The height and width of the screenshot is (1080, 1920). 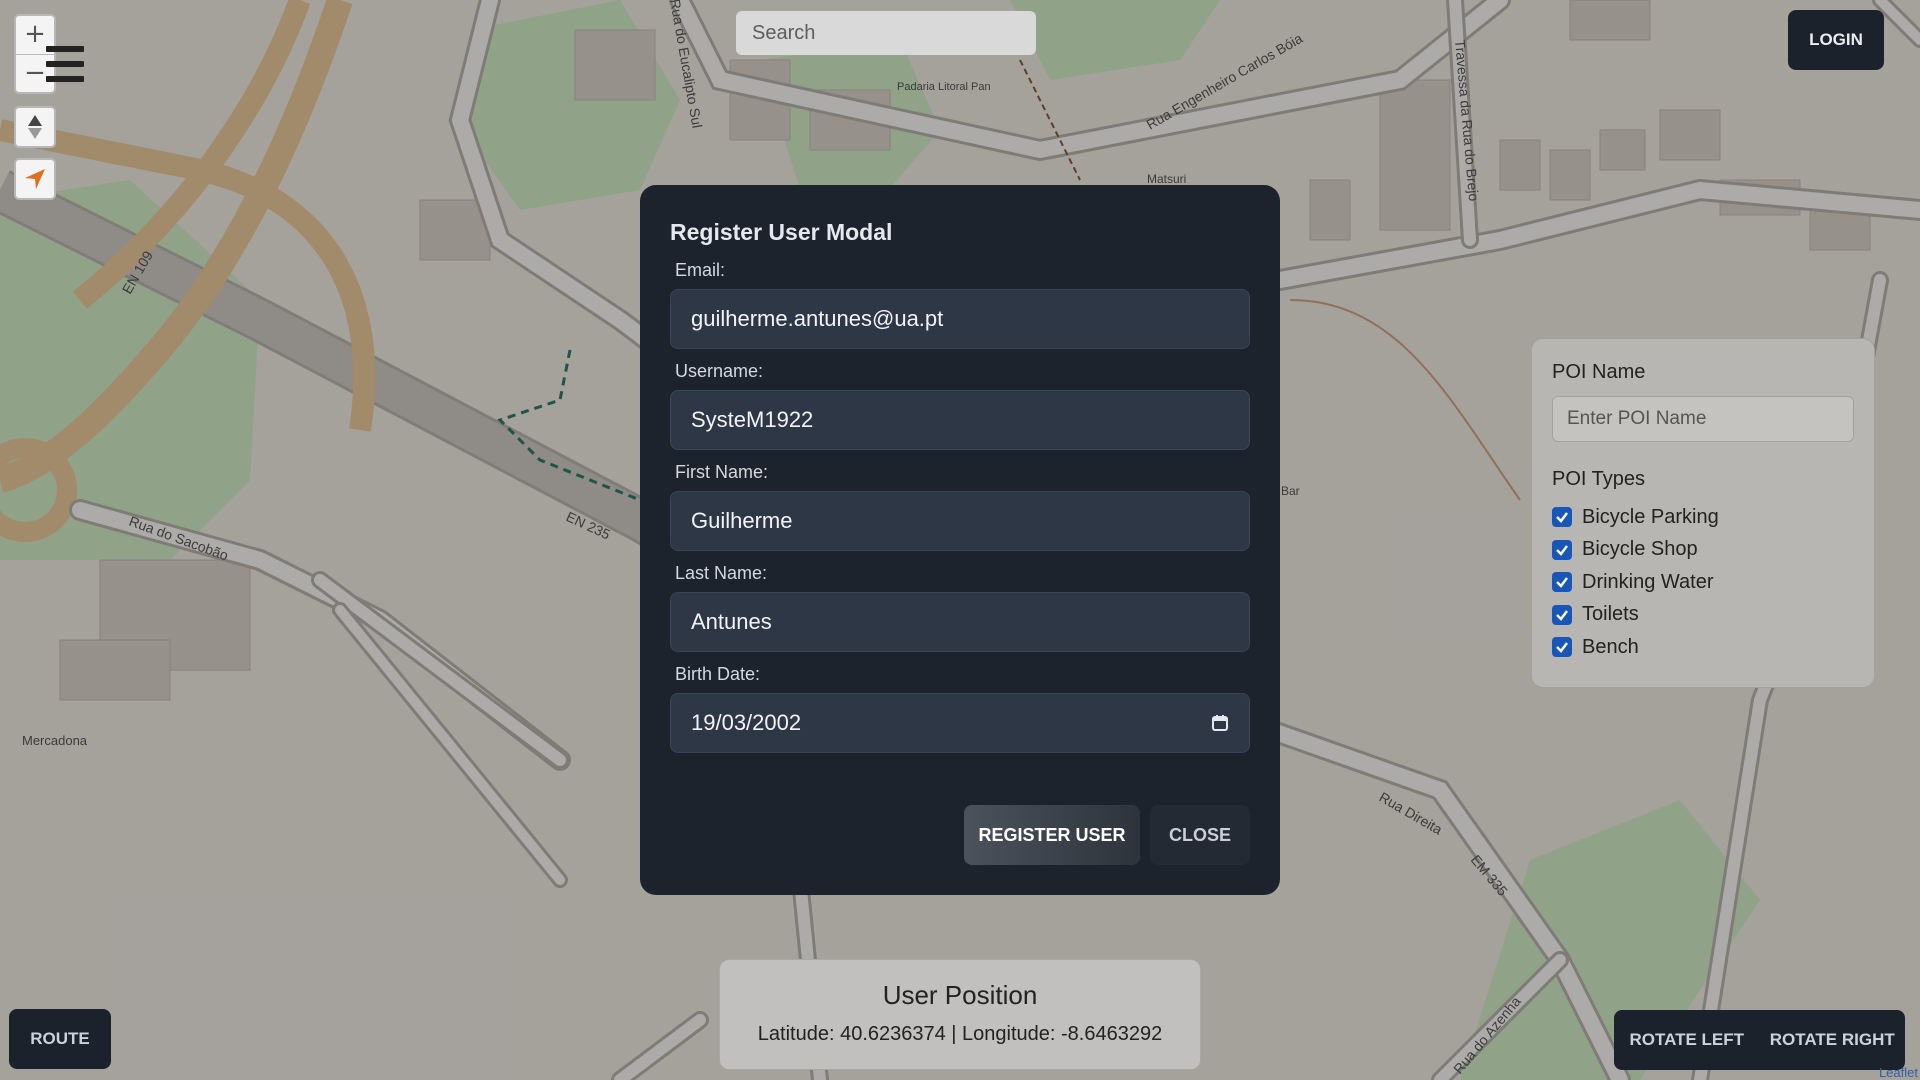 I want to click on search-input, so click(x=886, y=33).